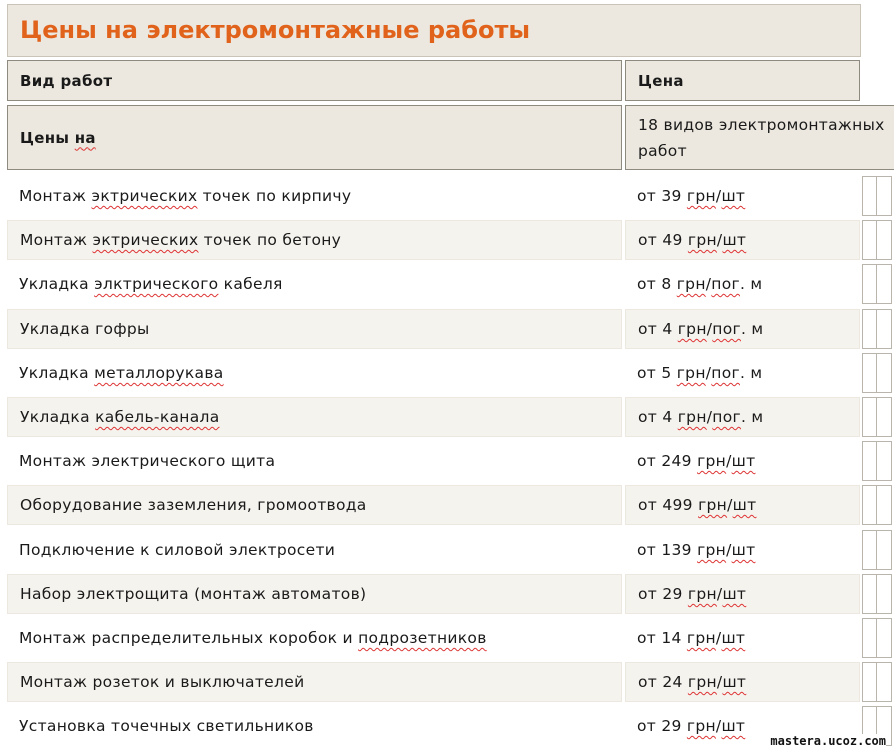 The image size is (894, 751). I want to click on work-type-part: Монтаж, so click(55, 196).